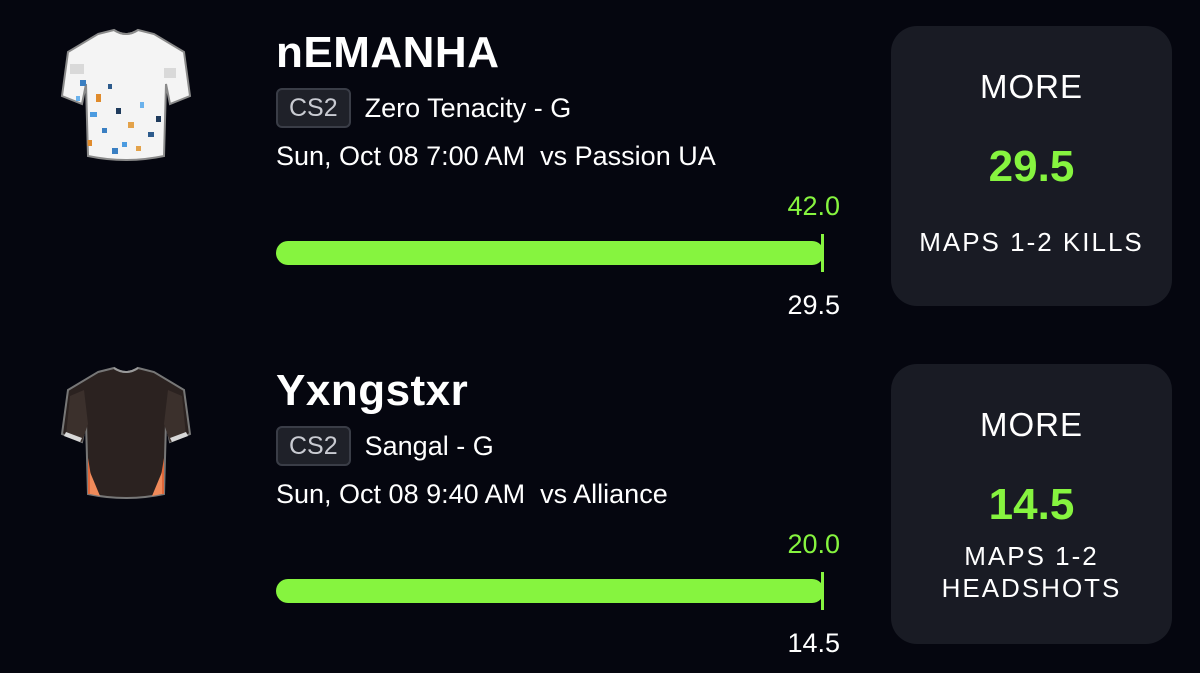 This screenshot has width=1200, height=673. Describe the element at coordinates (126, 432) in the screenshot. I see `dark-jersey-icon` at that location.